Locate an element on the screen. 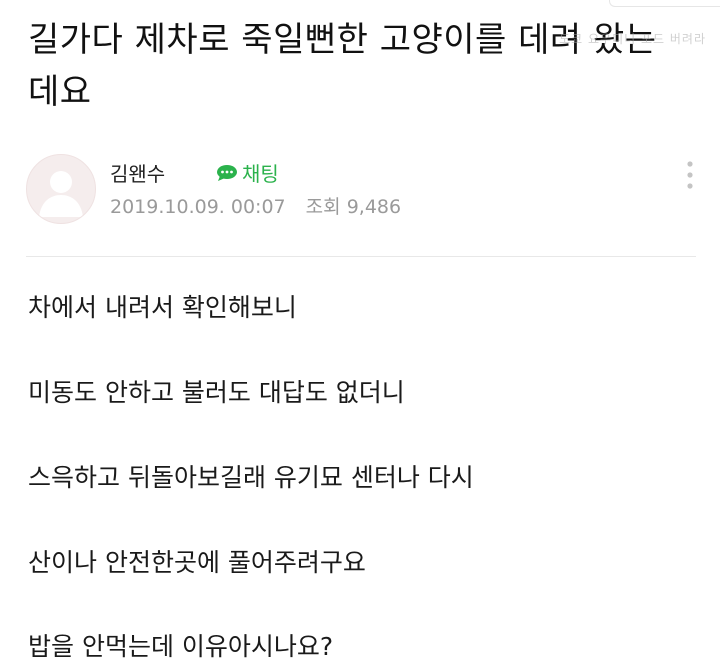 Image resolution: width=720 pixels, height=664 pixels. views-label: 조회 is located at coordinates (323, 207).